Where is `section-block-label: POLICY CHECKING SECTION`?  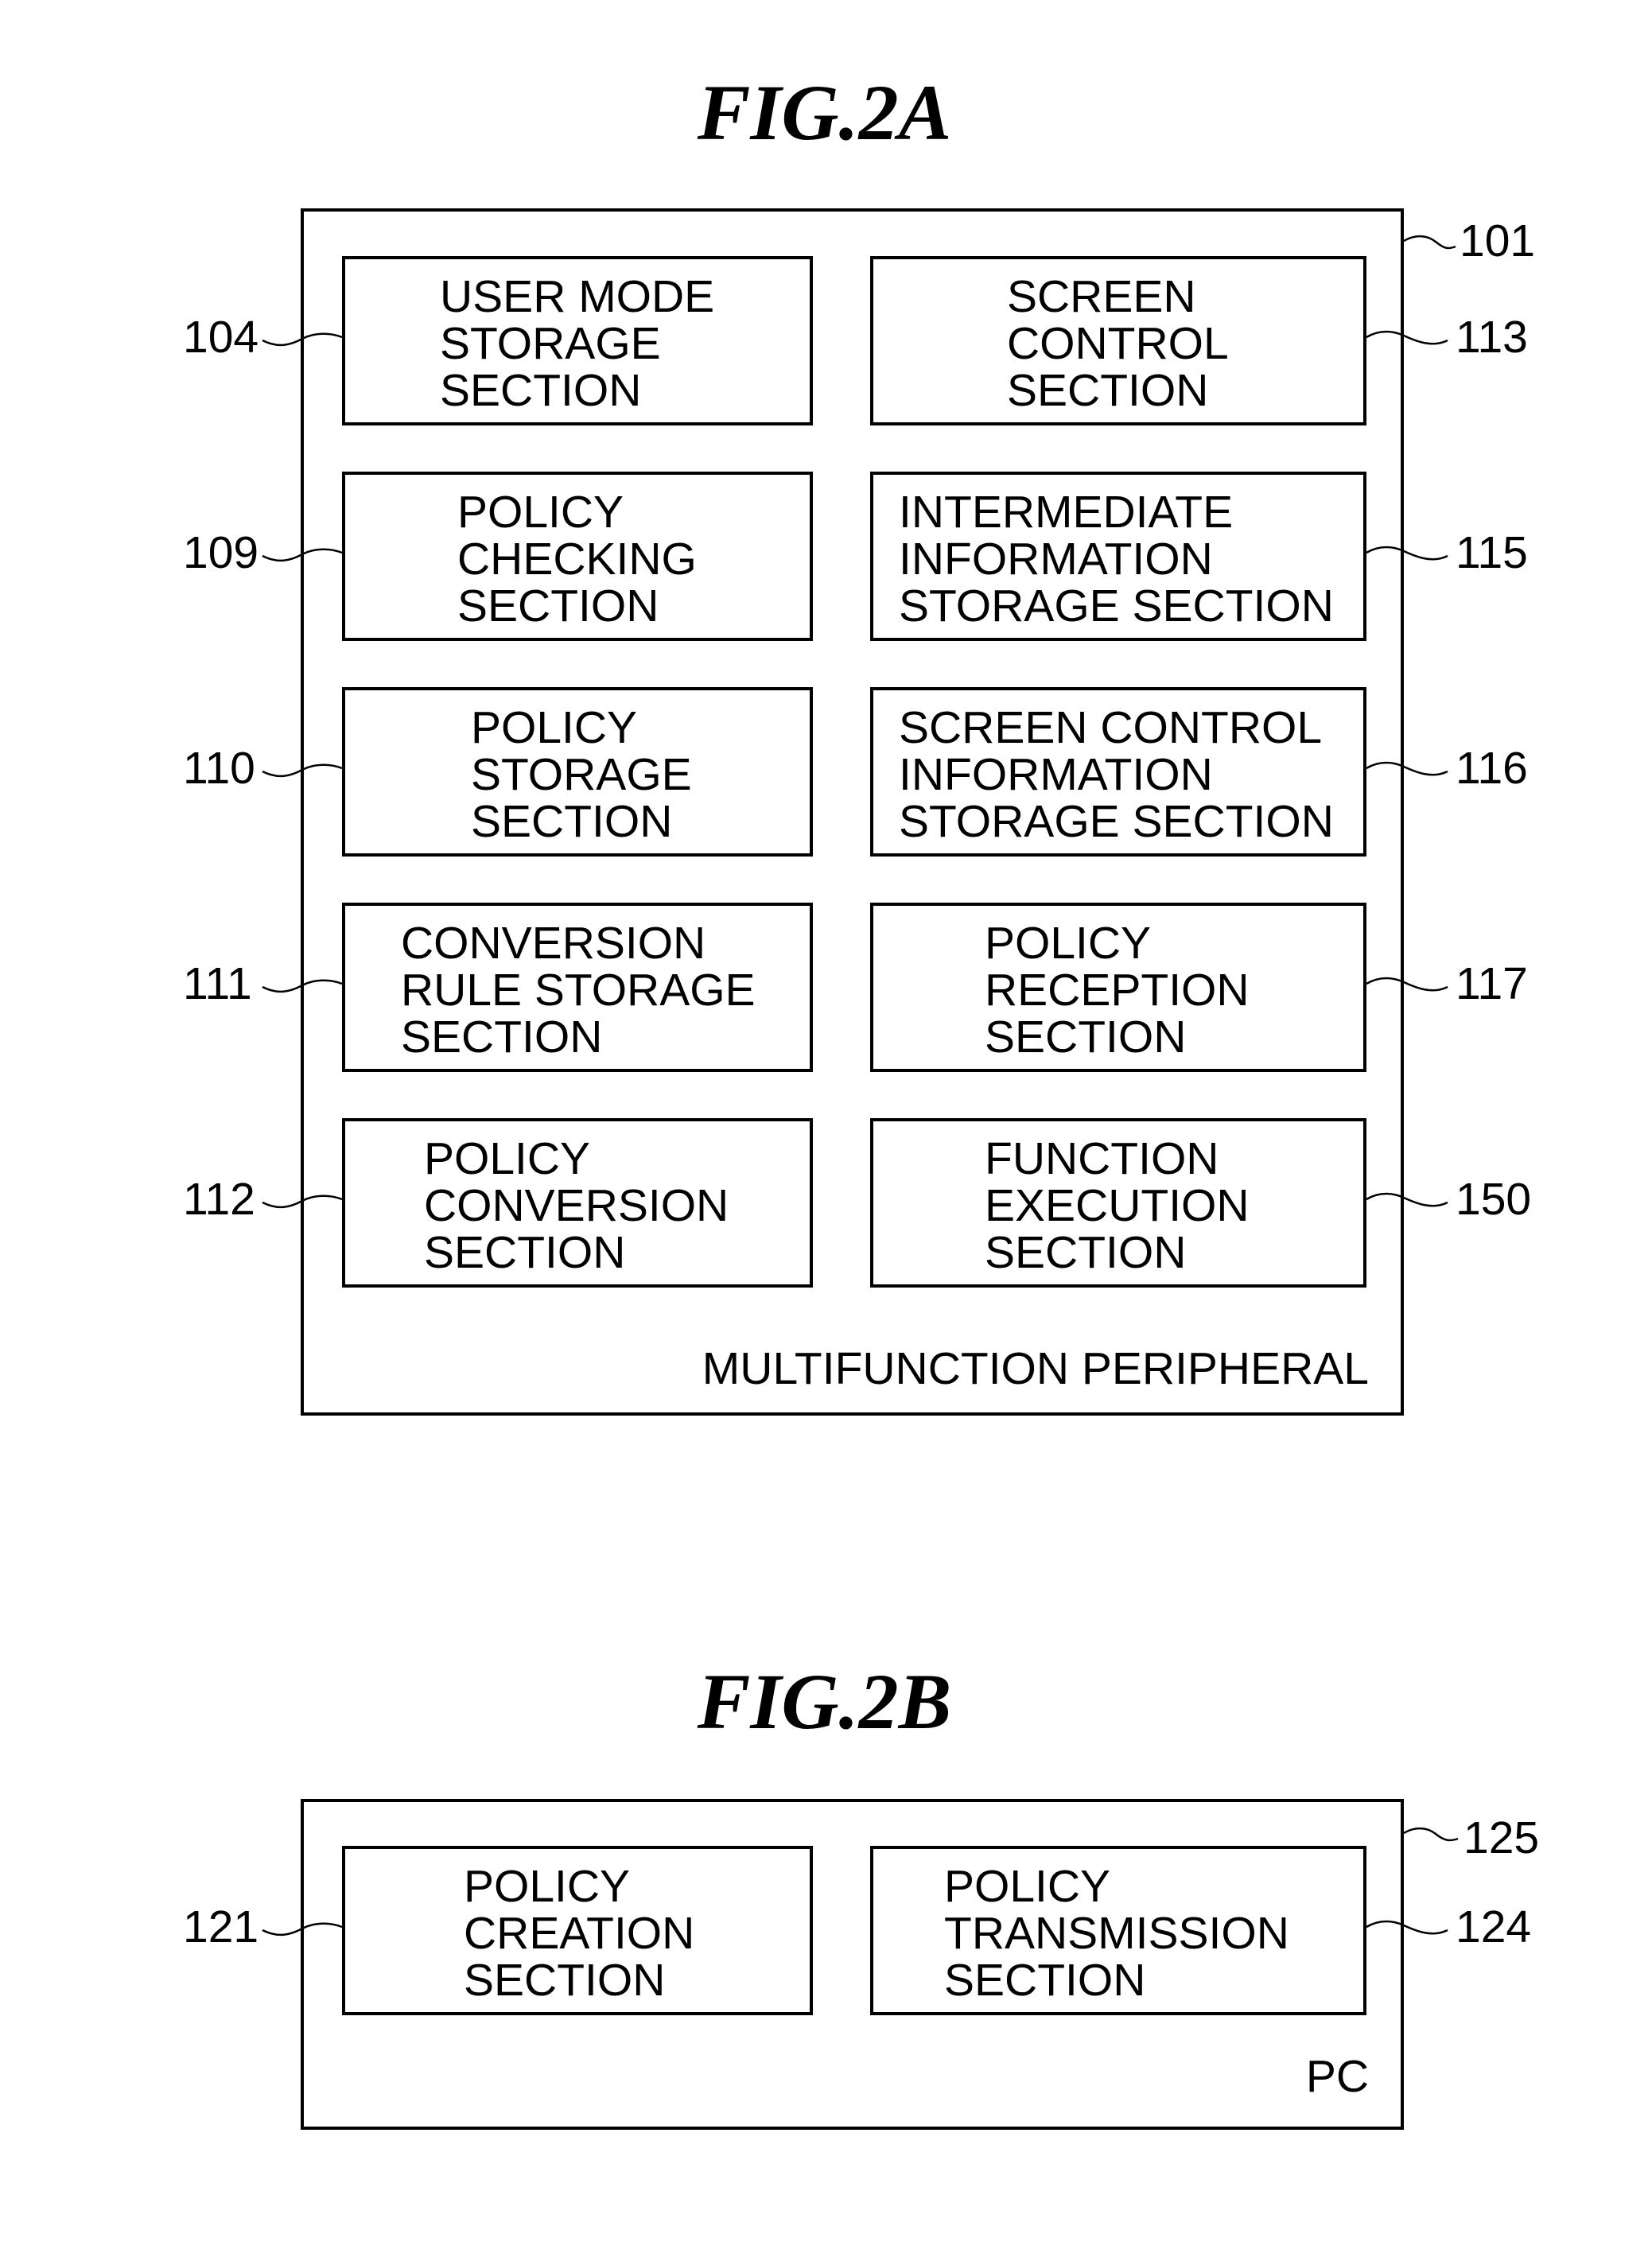
section-block-label: POLICY CHECKING SECTION is located at coordinates (577, 559).